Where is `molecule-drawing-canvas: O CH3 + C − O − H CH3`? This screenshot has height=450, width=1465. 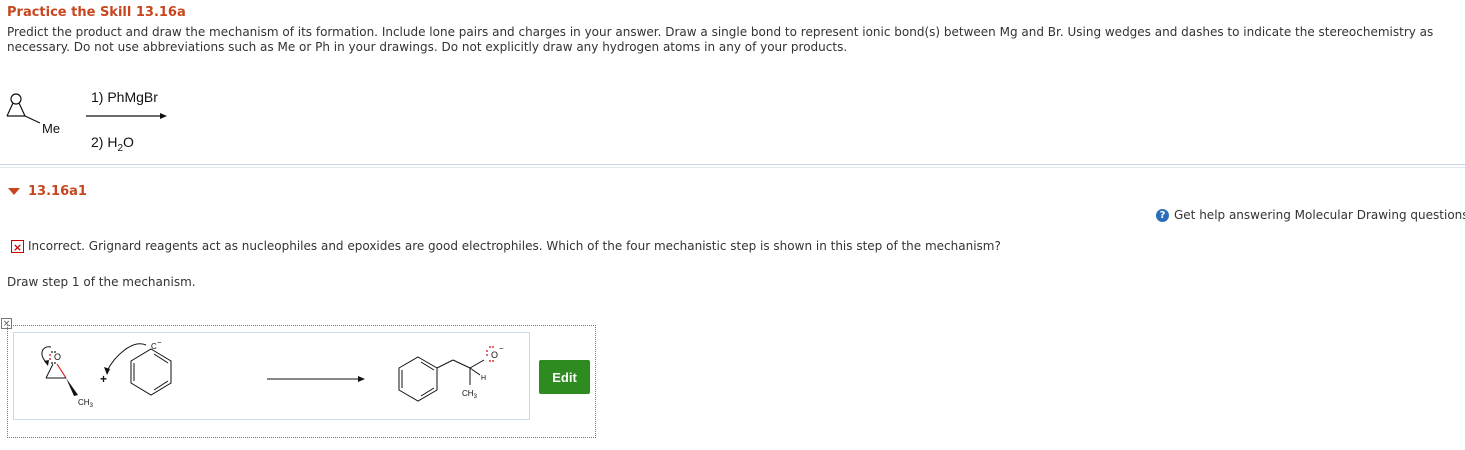 molecule-drawing-canvas: O CH3 + C − O − H CH3 is located at coordinates (271, 376).